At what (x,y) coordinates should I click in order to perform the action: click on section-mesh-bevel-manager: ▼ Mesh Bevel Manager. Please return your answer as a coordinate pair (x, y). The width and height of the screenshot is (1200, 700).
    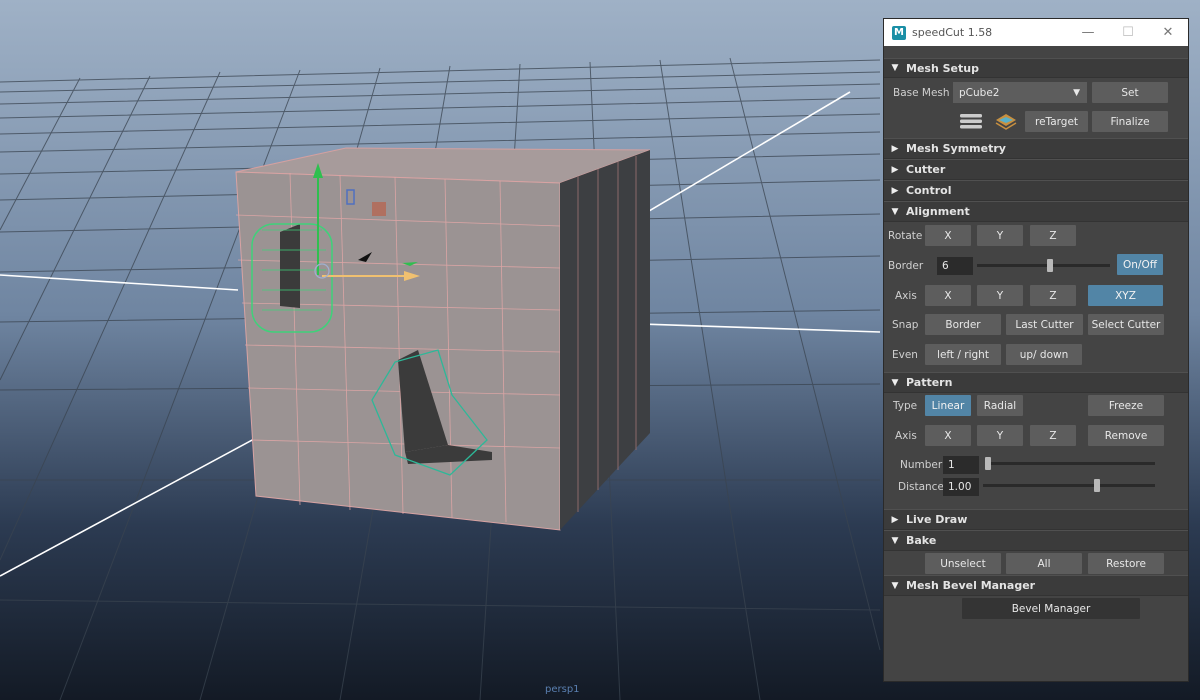
    Looking at the image, I should click on (1036, 585).